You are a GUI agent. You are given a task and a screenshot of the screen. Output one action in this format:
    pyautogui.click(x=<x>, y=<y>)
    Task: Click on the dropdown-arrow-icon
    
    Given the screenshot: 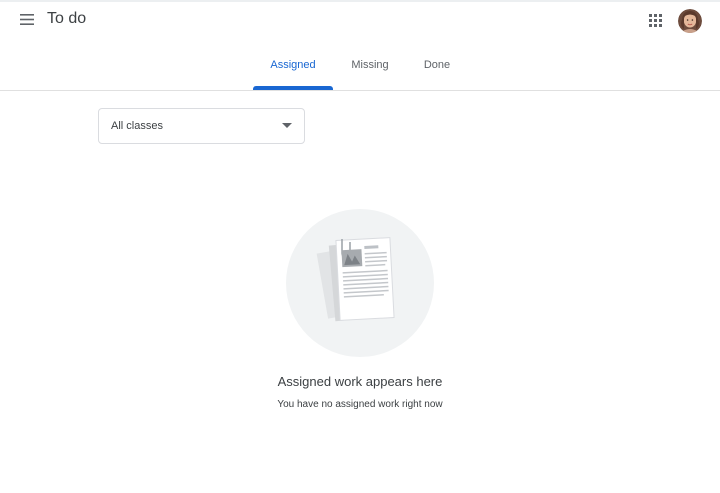 What is the action you would take?
    pyautogui.click(x=287, y=125)
    